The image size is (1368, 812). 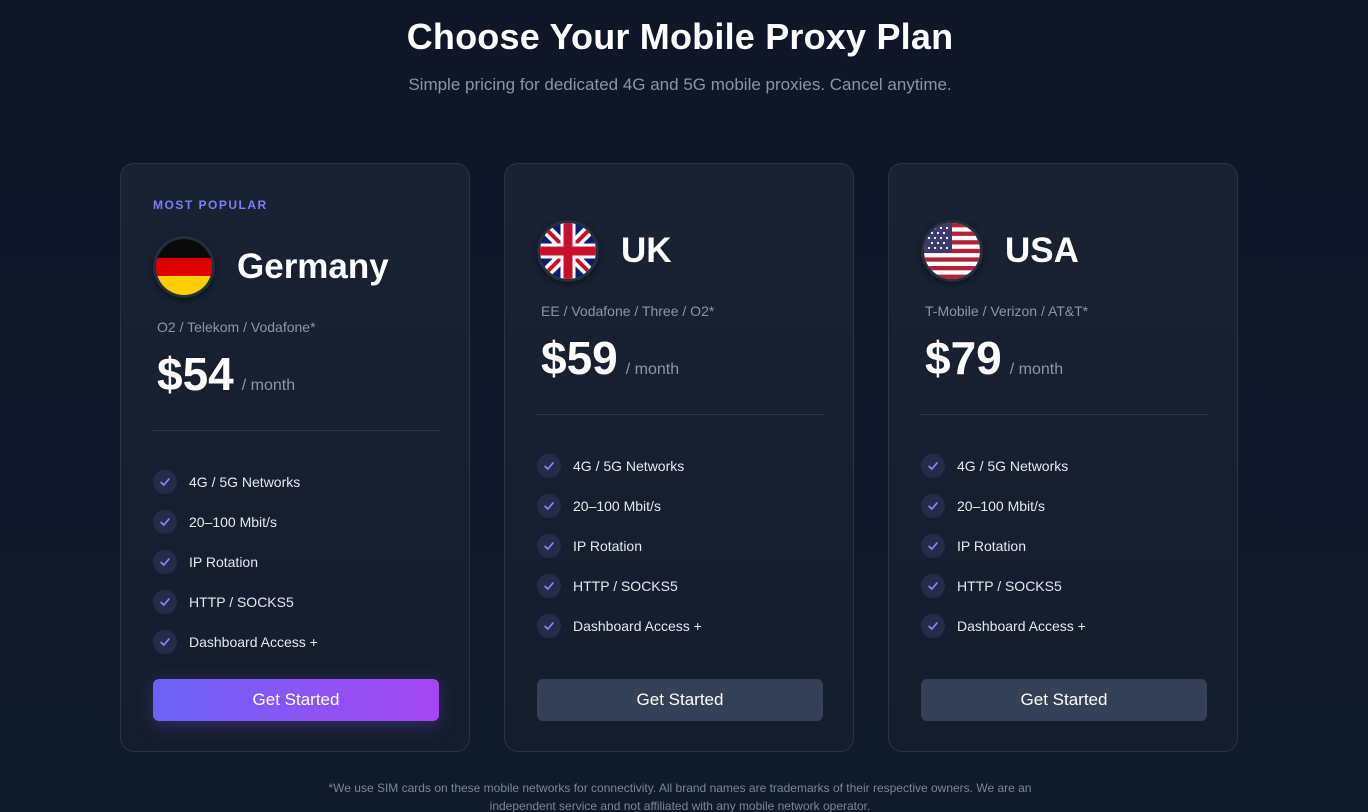 What do you see at coordinates (963, 358) in the screenshot?
I see `plan-price: $79` at bounding box center [963, 358].